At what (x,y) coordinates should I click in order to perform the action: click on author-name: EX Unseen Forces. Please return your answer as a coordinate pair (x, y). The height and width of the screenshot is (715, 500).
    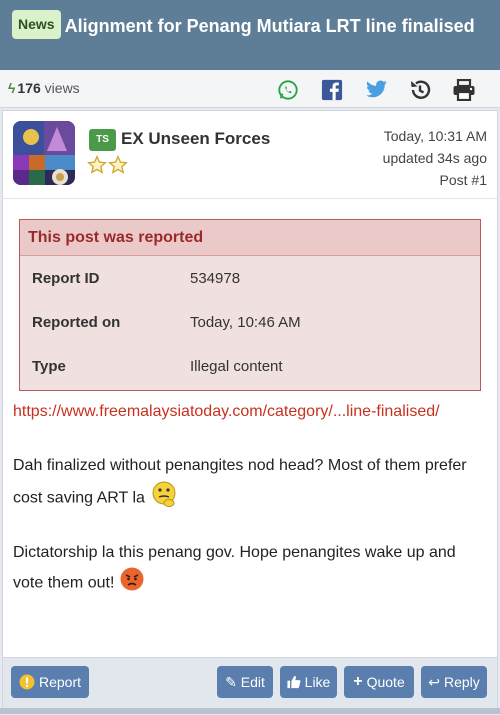
    Looking at the image, I should click on (195, 139).